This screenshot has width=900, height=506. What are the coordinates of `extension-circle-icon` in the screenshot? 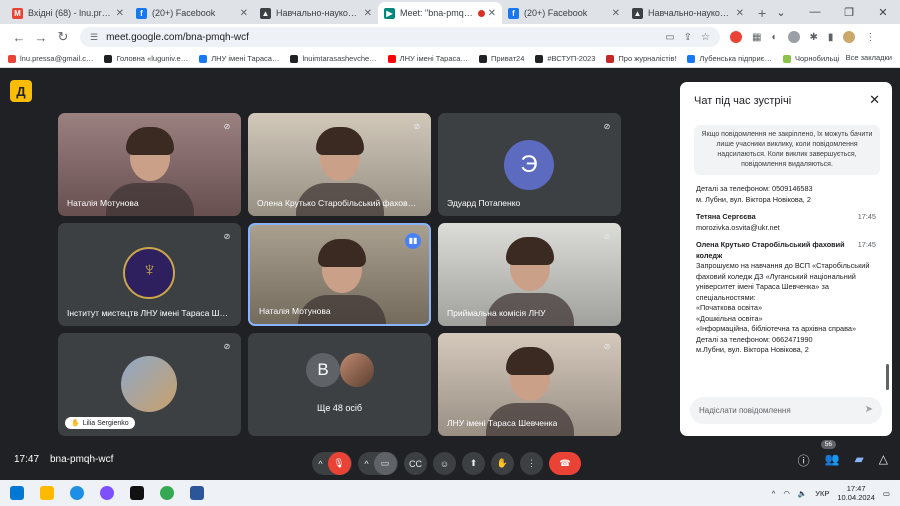 It's located at (793, 37).